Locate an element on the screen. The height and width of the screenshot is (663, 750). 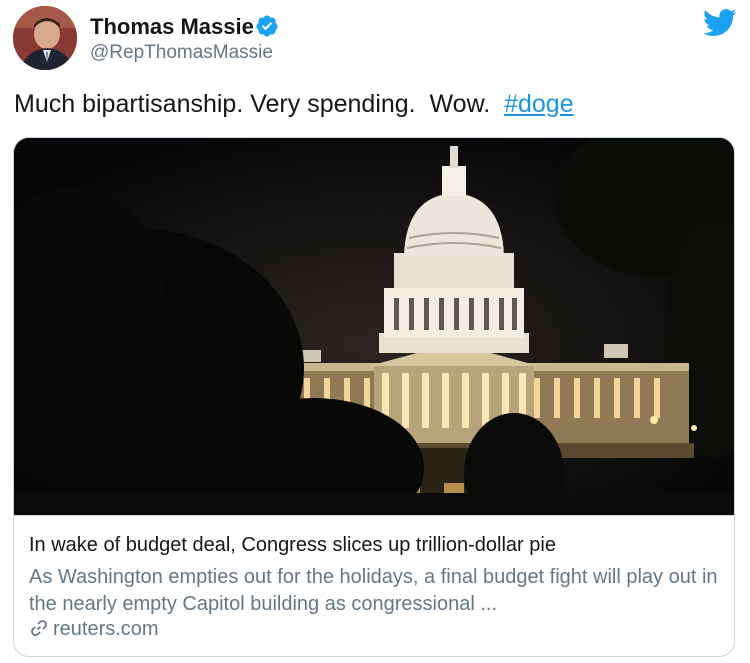
author-name: Thomas Massie is located at coordinates (172, 27).